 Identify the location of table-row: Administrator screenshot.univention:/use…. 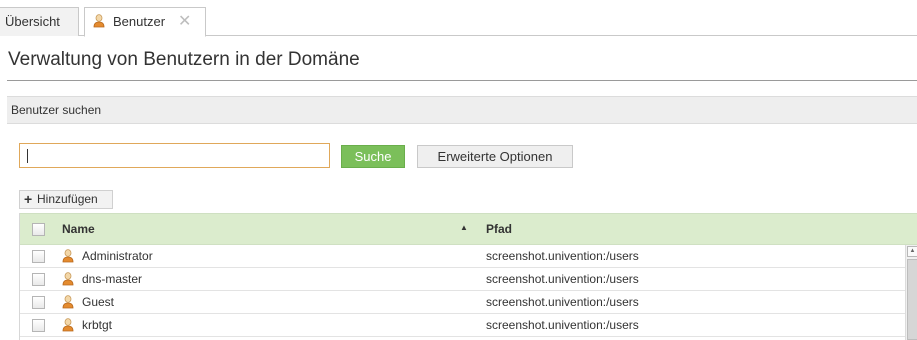
(462, 256).